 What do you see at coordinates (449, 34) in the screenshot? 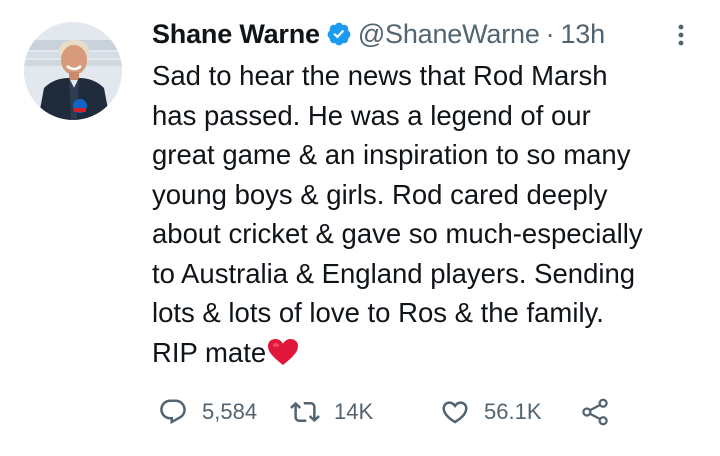
I see `handle: @ShaneWarne` at bounding box center [449, 34].